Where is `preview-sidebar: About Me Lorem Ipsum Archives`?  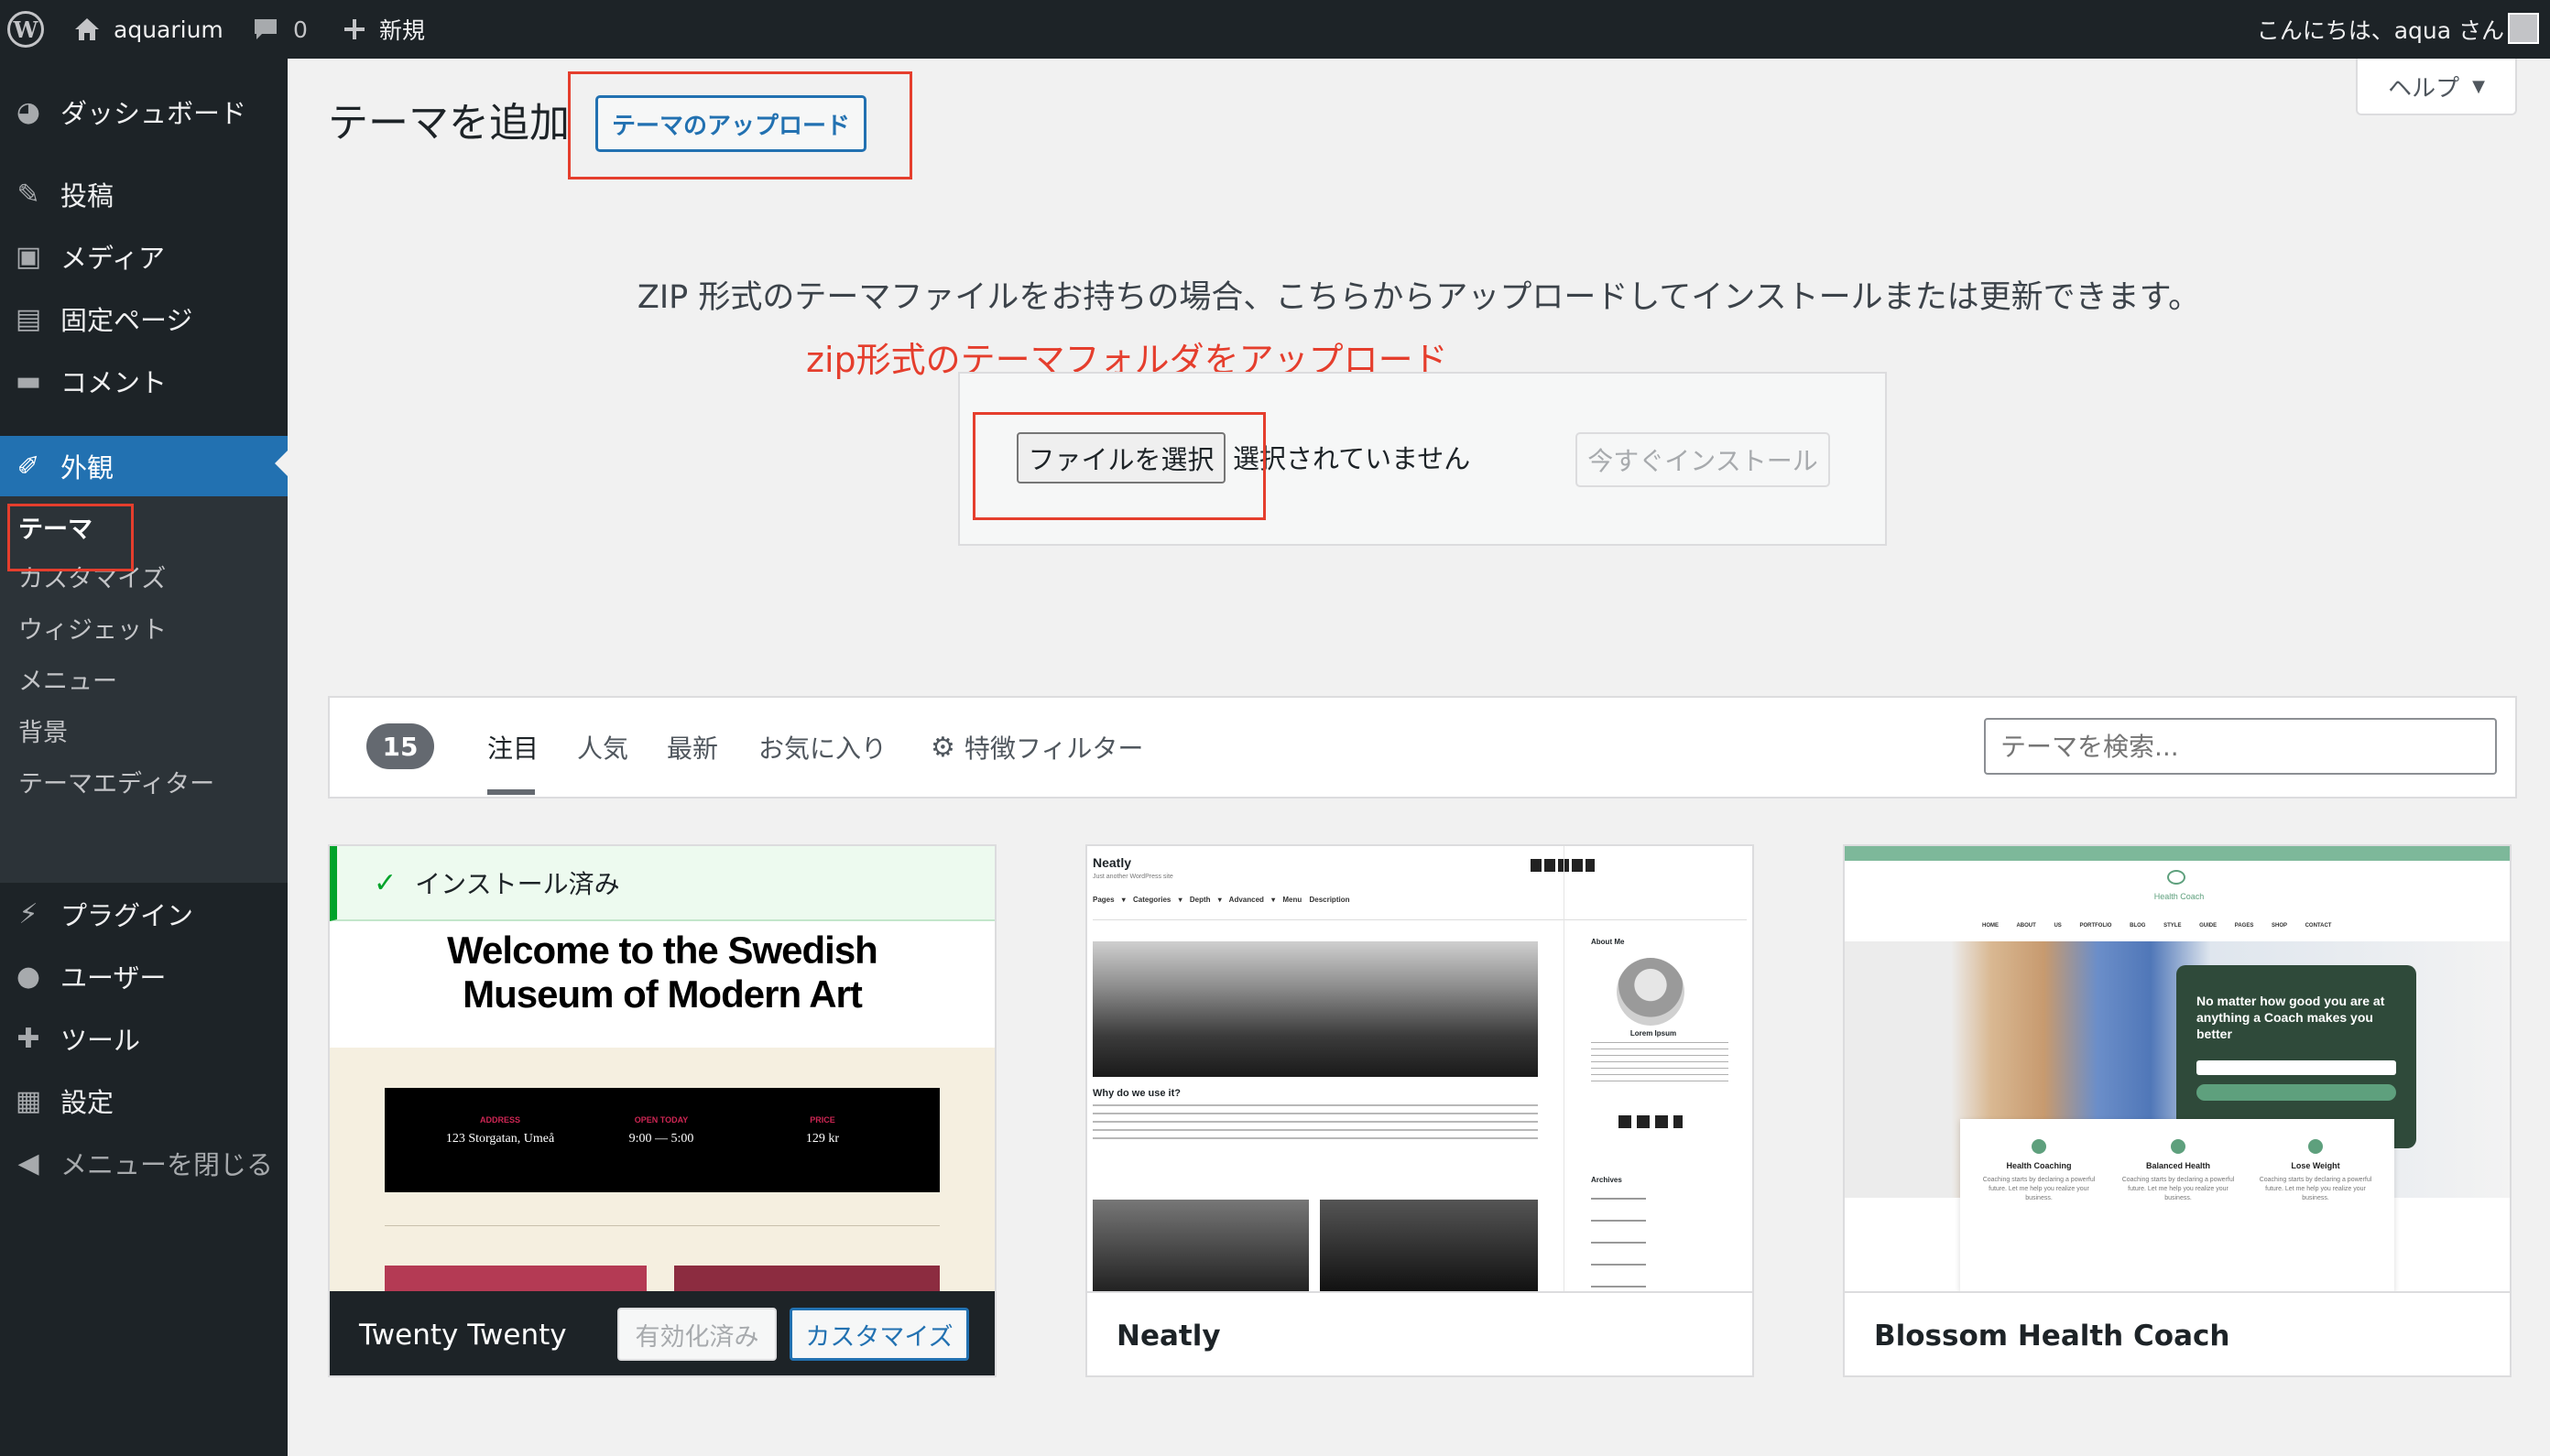 preview-sidebar: About Me Lorem Ipsum Archives is located at coordinates (1658, 1068).